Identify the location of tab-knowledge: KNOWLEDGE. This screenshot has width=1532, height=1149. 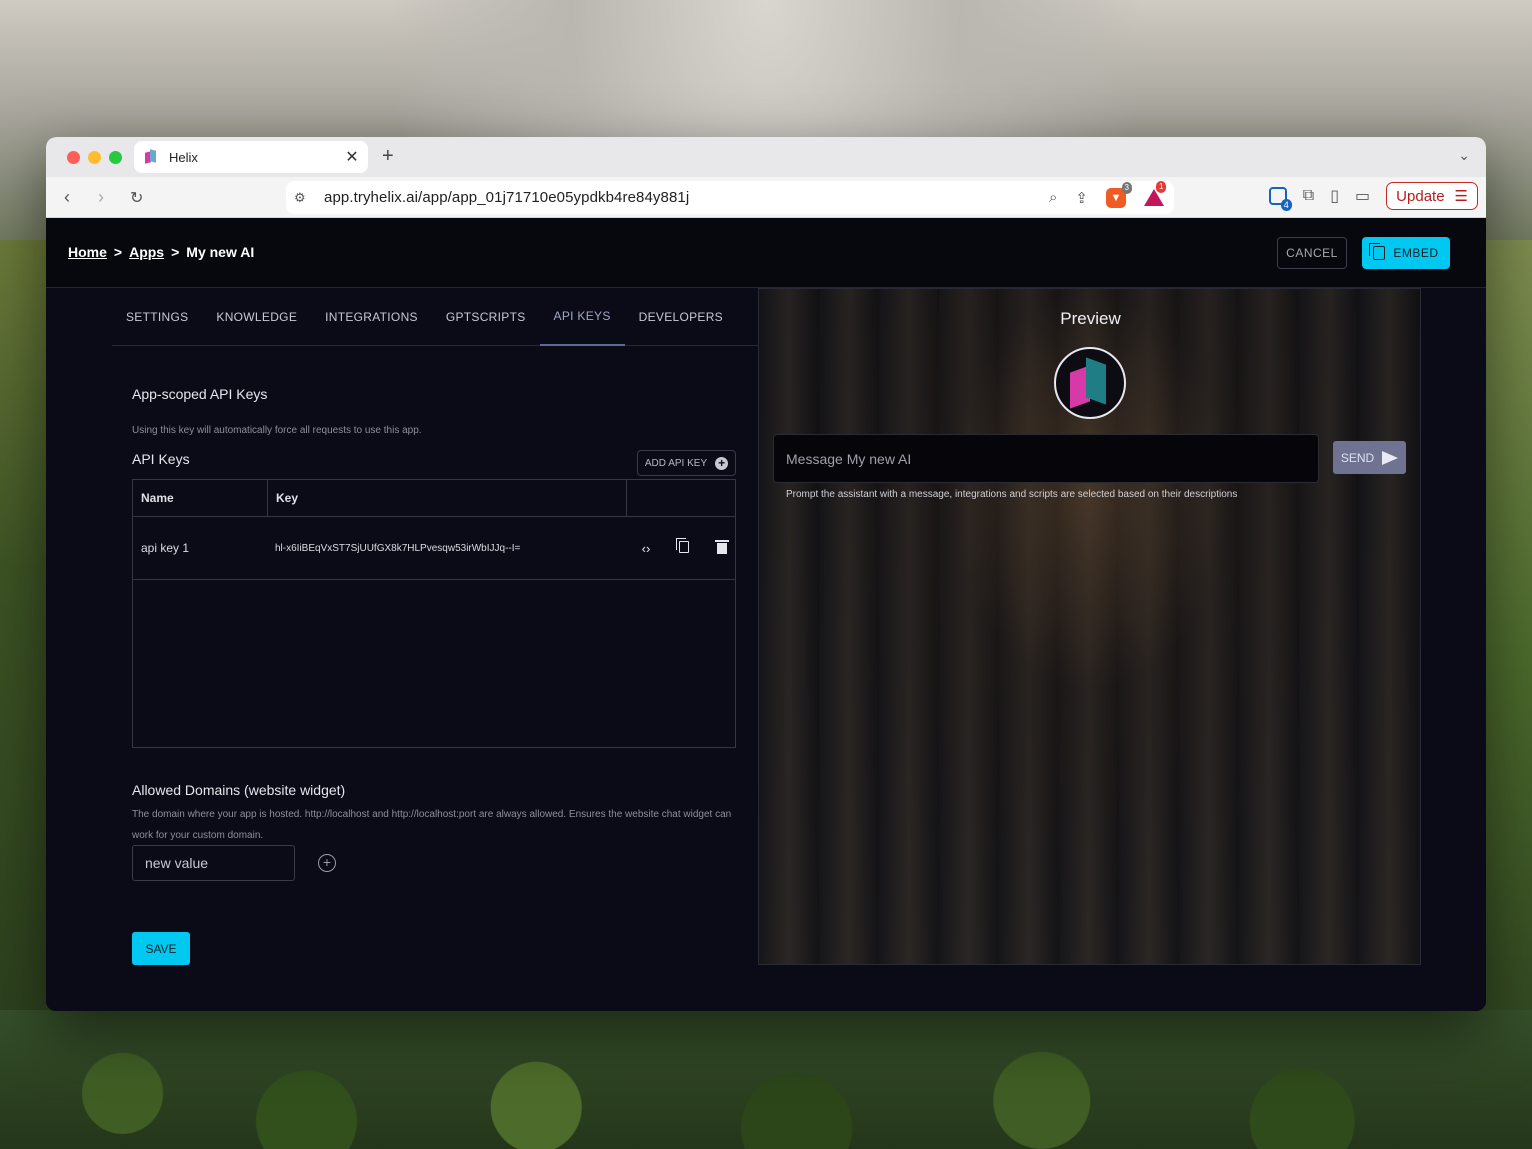
(256, 317).